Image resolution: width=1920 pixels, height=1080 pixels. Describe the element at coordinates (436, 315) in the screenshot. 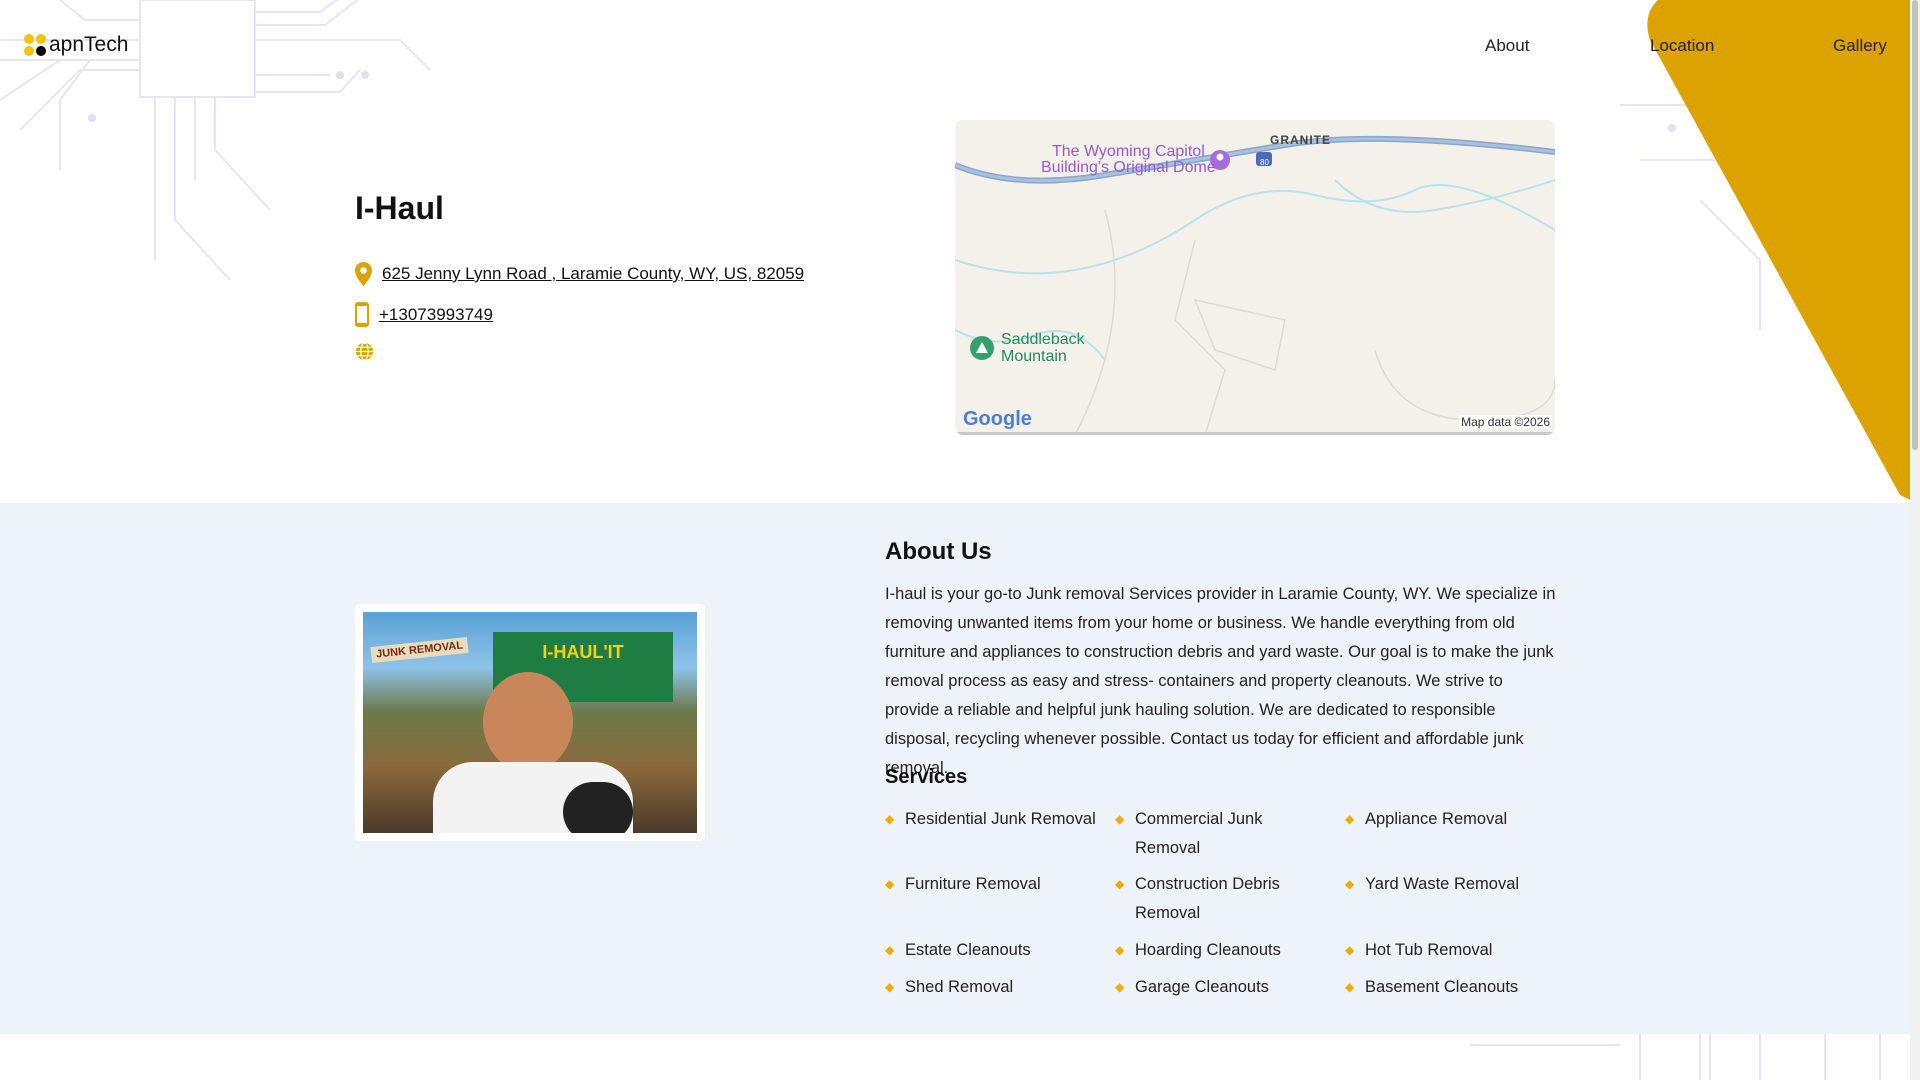

I see `phone-link: +13073993749` at that location.